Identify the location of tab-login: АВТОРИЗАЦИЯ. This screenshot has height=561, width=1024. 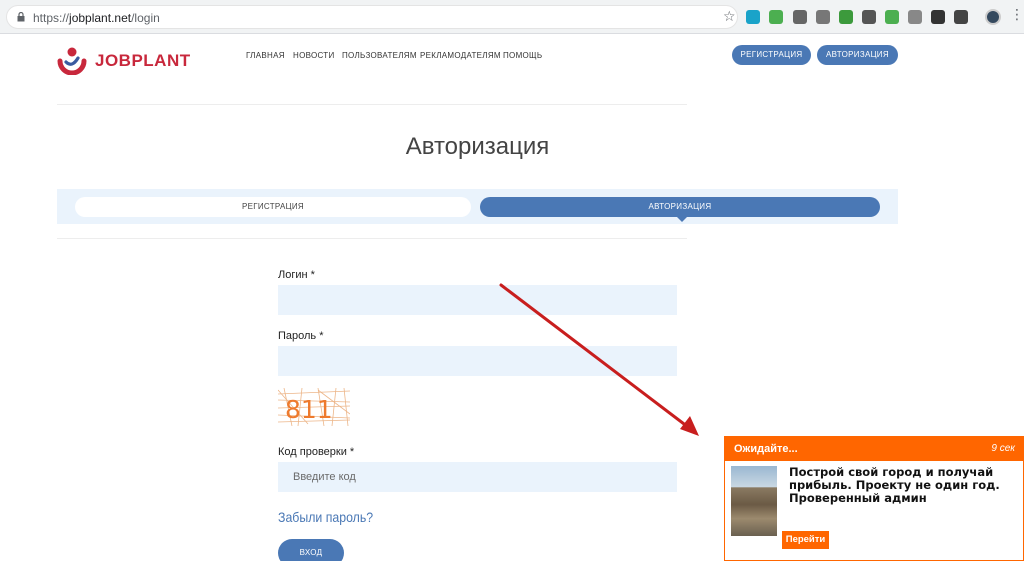
(680, 207).